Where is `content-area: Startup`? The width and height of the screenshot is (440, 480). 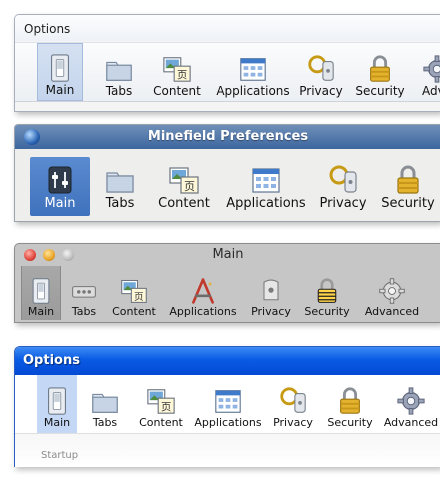 content-area: Startup is located at coordinates (227, 450).